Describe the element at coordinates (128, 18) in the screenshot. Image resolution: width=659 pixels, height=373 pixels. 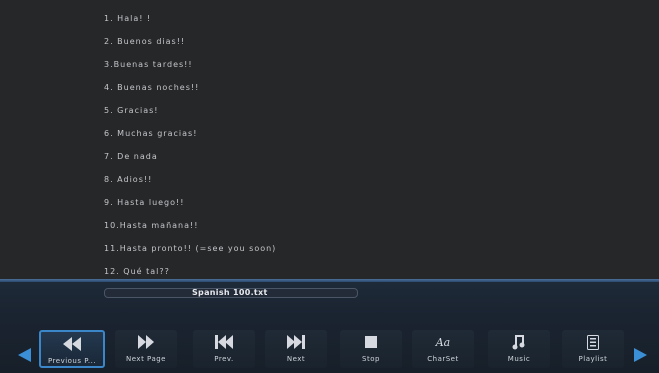
I see `text-line: 1. Hala! !` at that location.